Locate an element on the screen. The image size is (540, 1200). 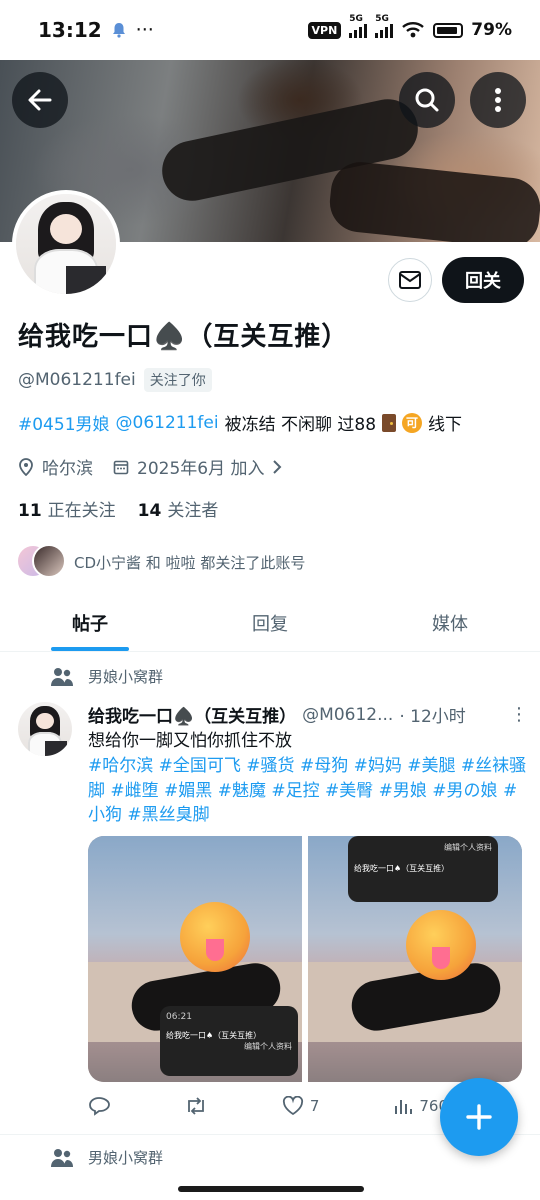
signal-icon-1: 5G is located at coordinates (358, 26).